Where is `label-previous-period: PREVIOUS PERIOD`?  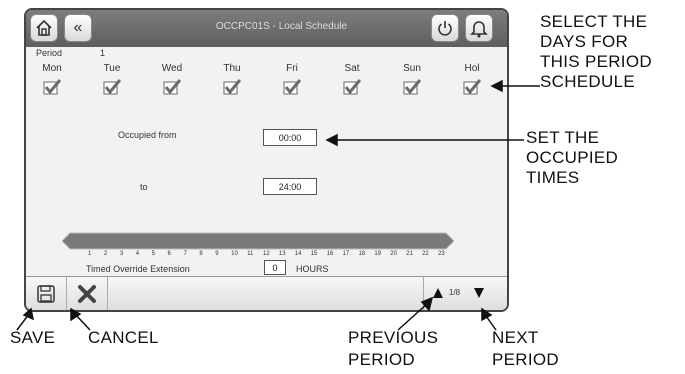
label-previous-period: PREVIOUS PERIOD is located at coordinates (393, 348).